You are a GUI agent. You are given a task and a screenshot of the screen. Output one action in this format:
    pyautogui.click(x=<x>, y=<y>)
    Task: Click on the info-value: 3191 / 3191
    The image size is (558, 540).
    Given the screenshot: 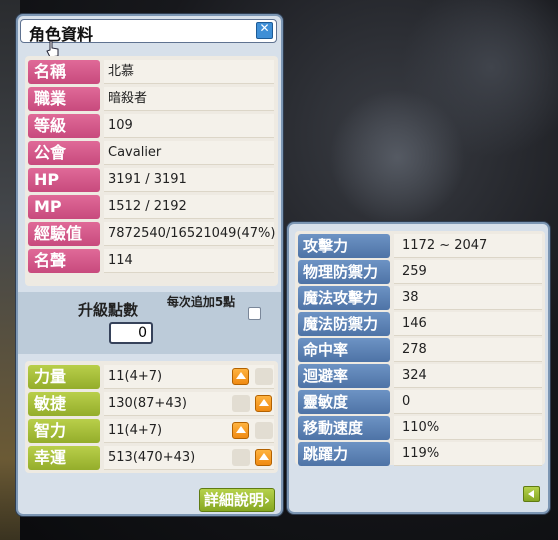 What is the action you would take?
    pyautogui.click(x=189, y=180)
    